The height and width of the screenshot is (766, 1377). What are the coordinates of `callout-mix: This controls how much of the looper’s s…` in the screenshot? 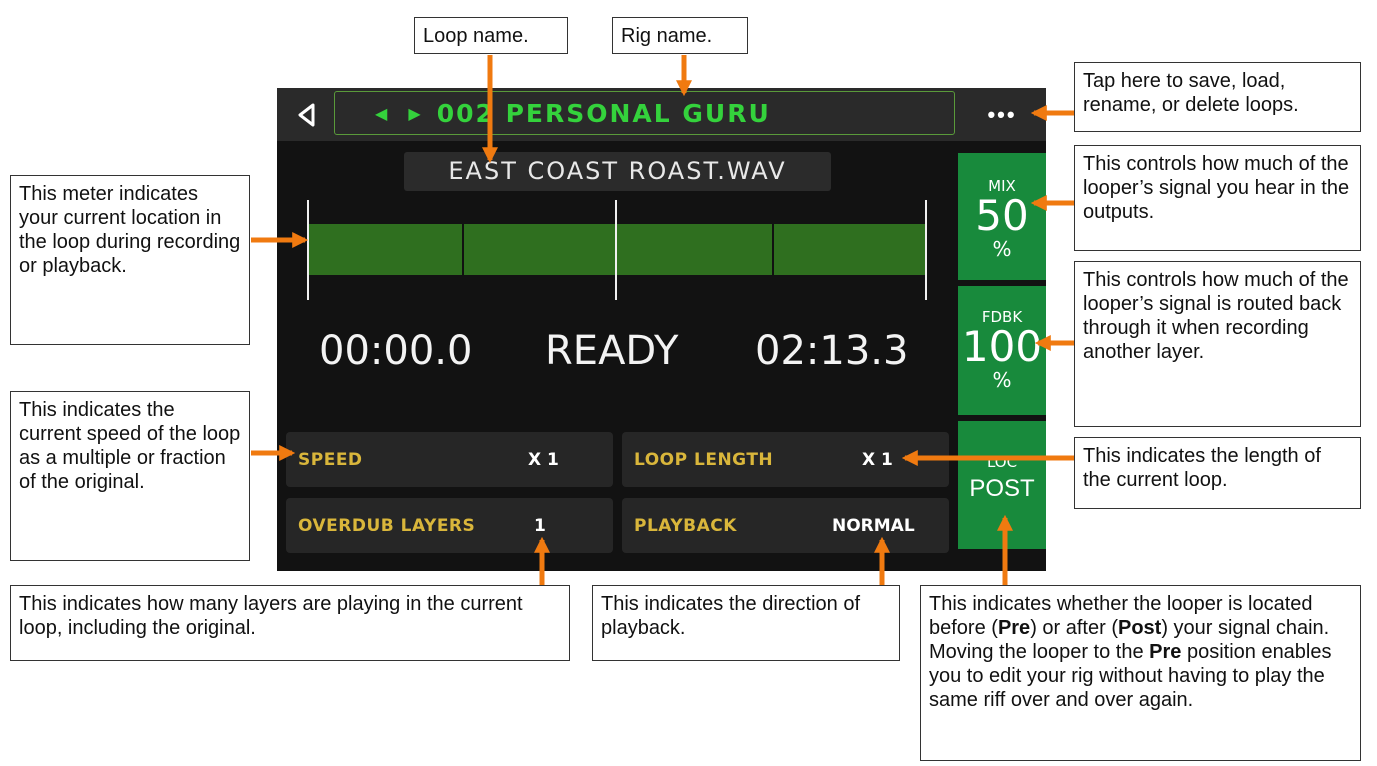 It's located at (1217, 198).